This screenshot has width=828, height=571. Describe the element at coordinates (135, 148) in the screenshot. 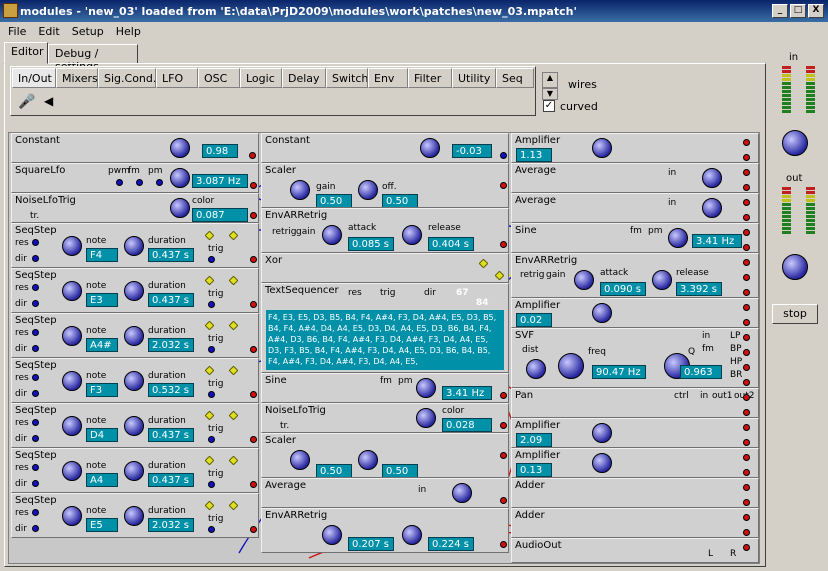

I see `constant-module: Constant 0.98` at that location.